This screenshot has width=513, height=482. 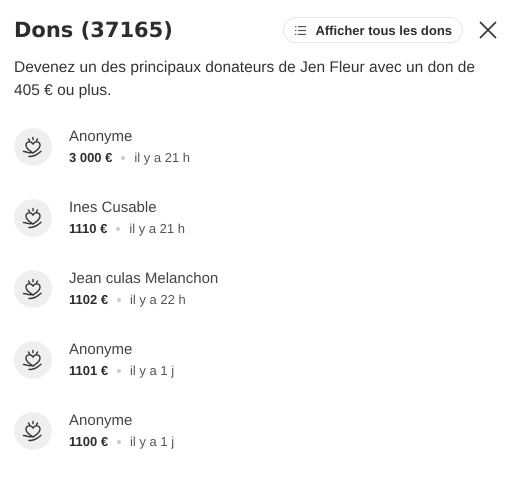 I want to click on close-icon, so click(x=488, y=30).